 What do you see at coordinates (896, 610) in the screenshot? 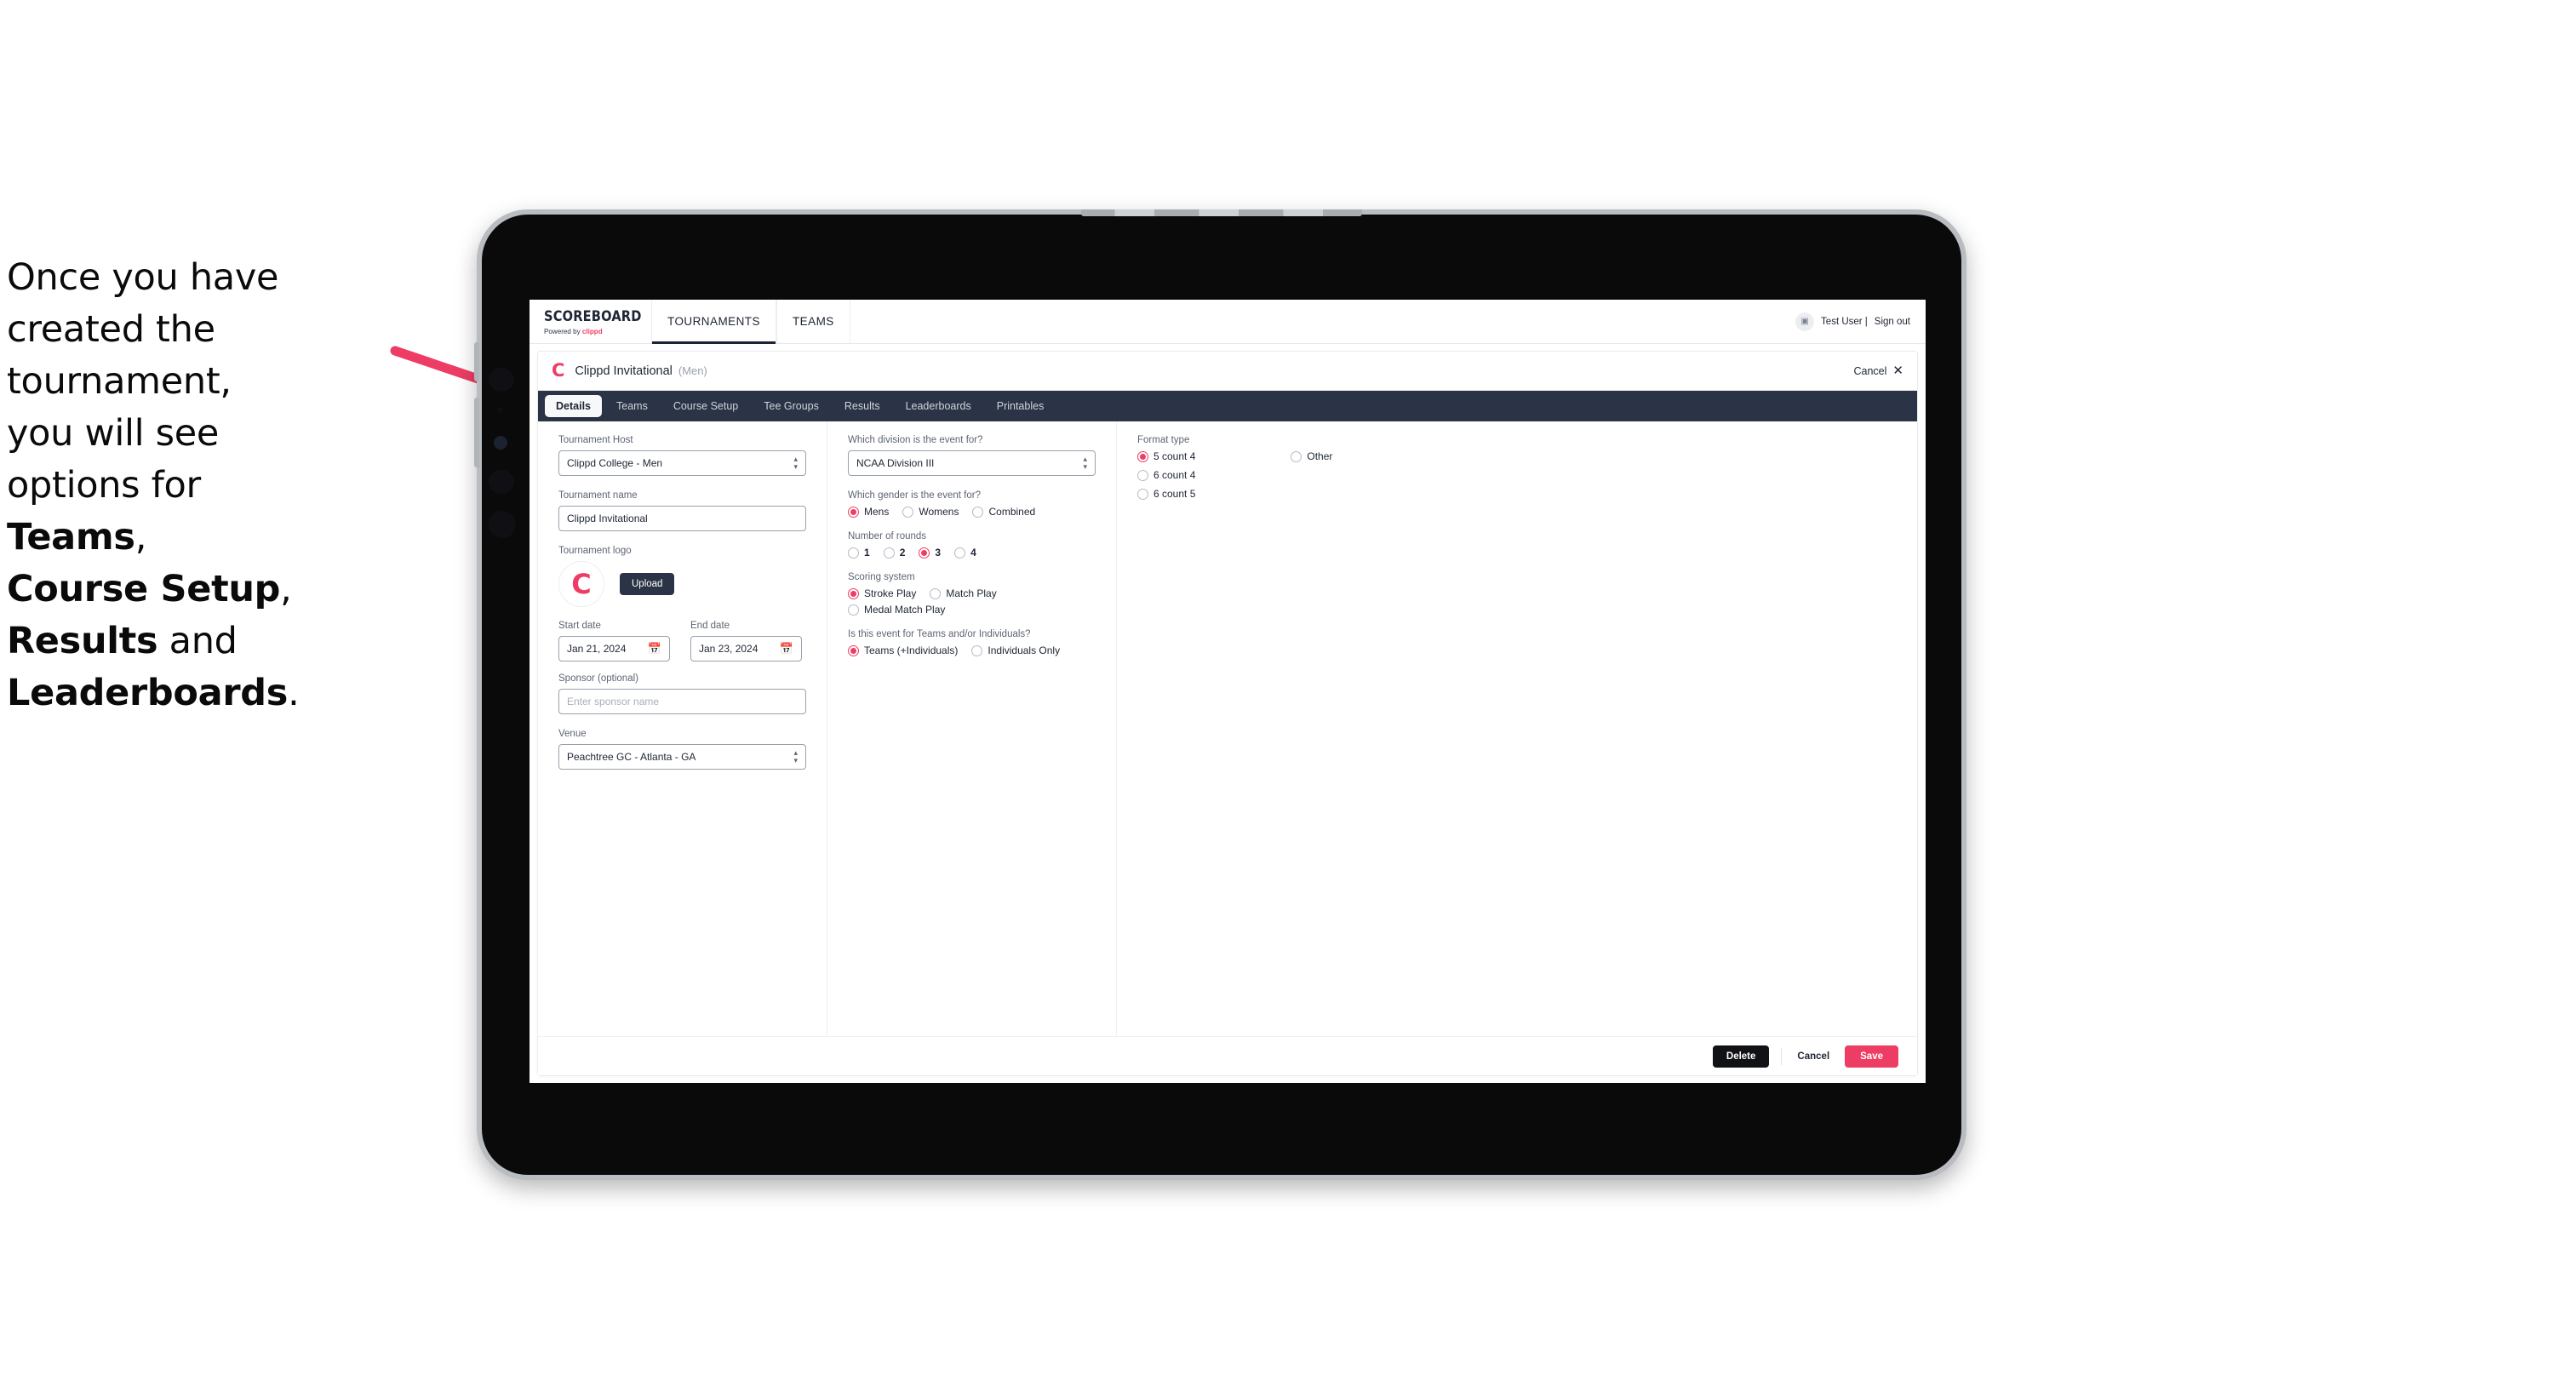
I see `scoring-option-medal-match-play: Medal Match Play` at bounding box center [896, 610].